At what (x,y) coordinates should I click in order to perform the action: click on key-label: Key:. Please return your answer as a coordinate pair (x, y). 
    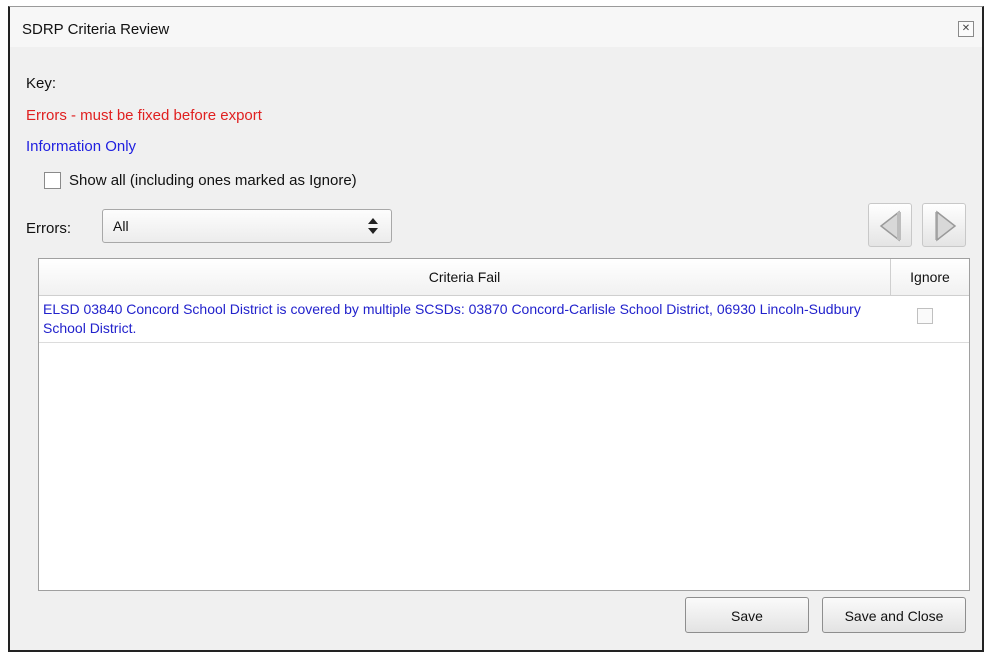
    Looking at the image, I should click on (41, 83).